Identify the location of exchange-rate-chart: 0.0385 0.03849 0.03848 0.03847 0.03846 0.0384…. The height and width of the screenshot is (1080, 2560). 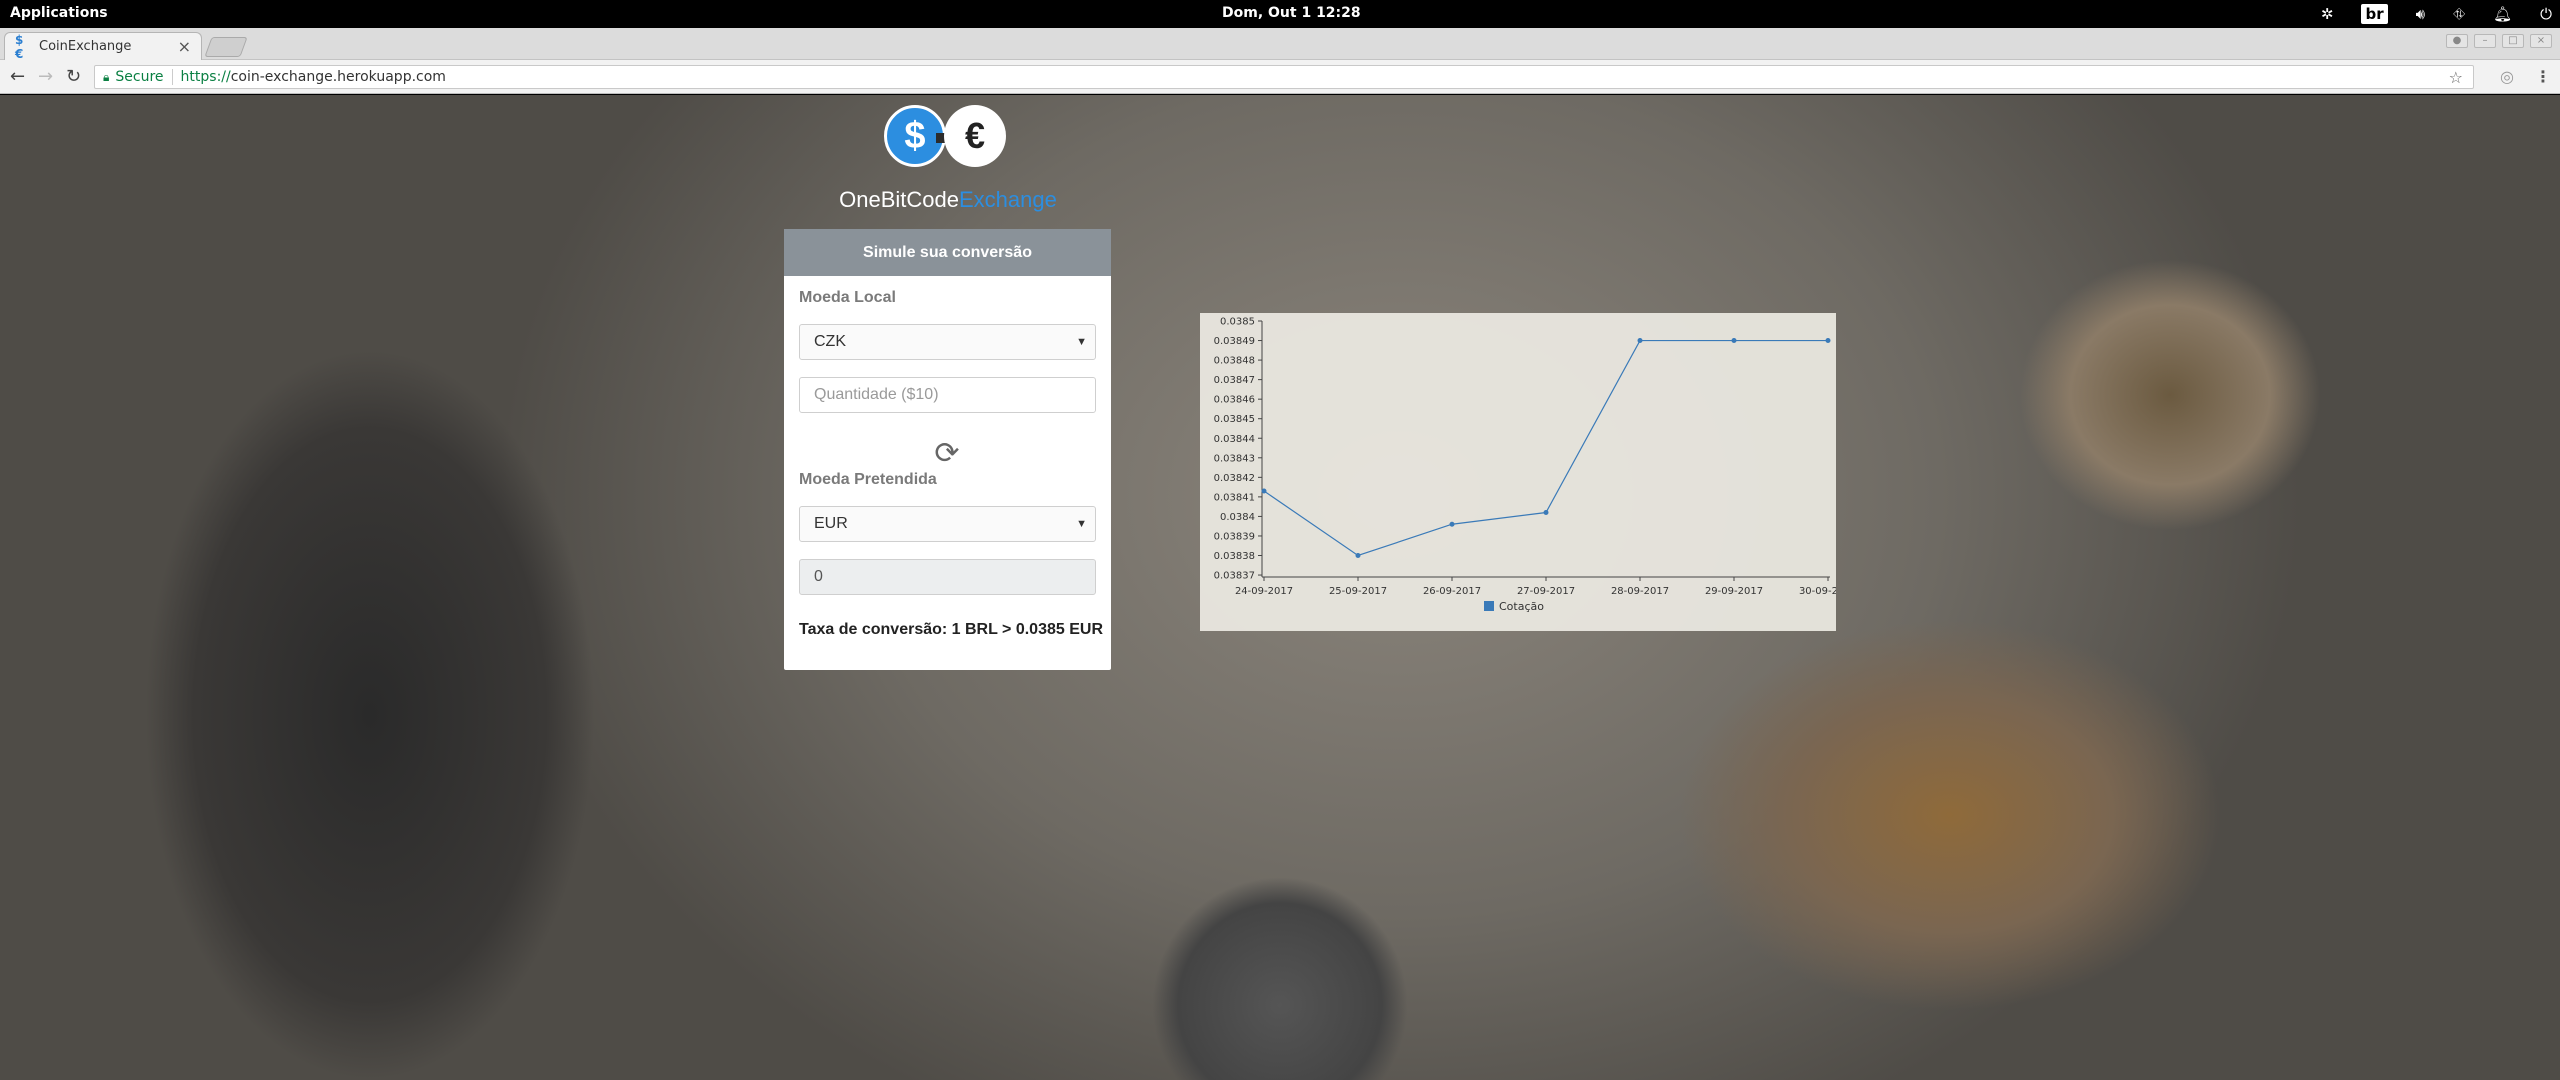
(1518, 472).